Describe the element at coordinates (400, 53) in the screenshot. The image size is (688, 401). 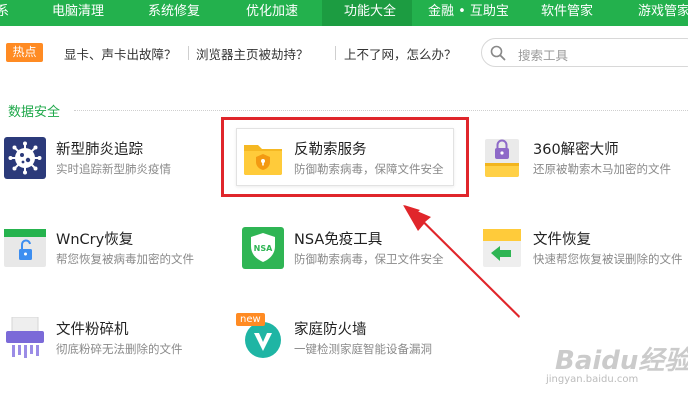
I see `hot-link-no-internet: 上不了网，怎么办？` at that location.